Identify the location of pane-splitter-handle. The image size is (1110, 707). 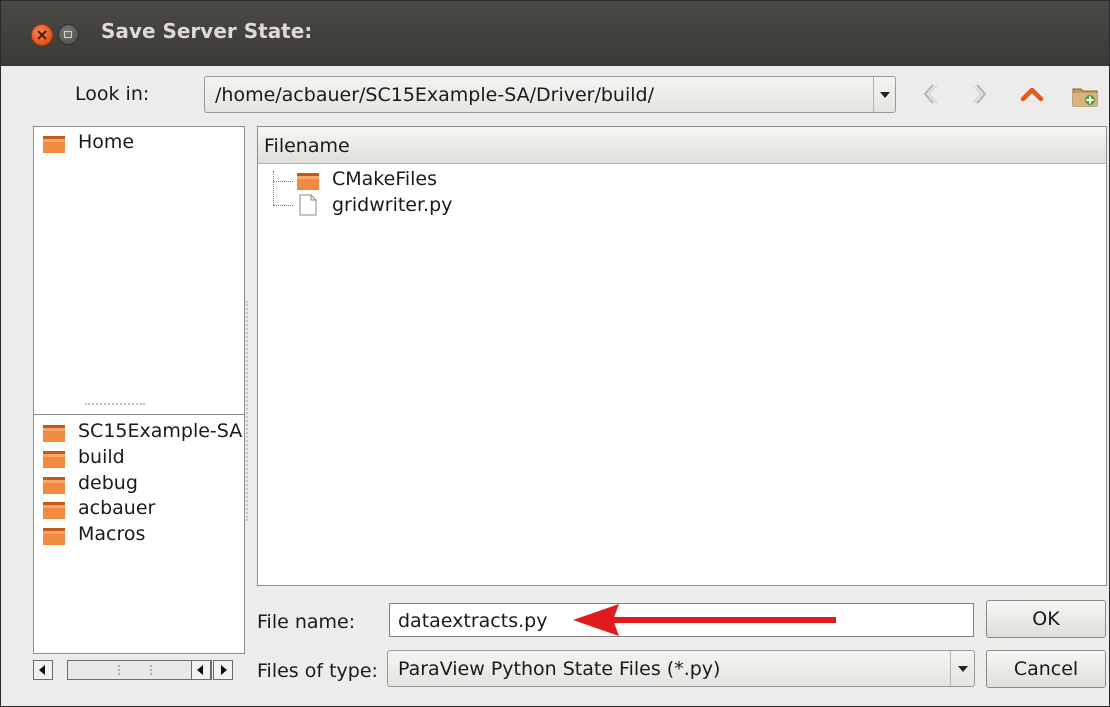
(115, 404).